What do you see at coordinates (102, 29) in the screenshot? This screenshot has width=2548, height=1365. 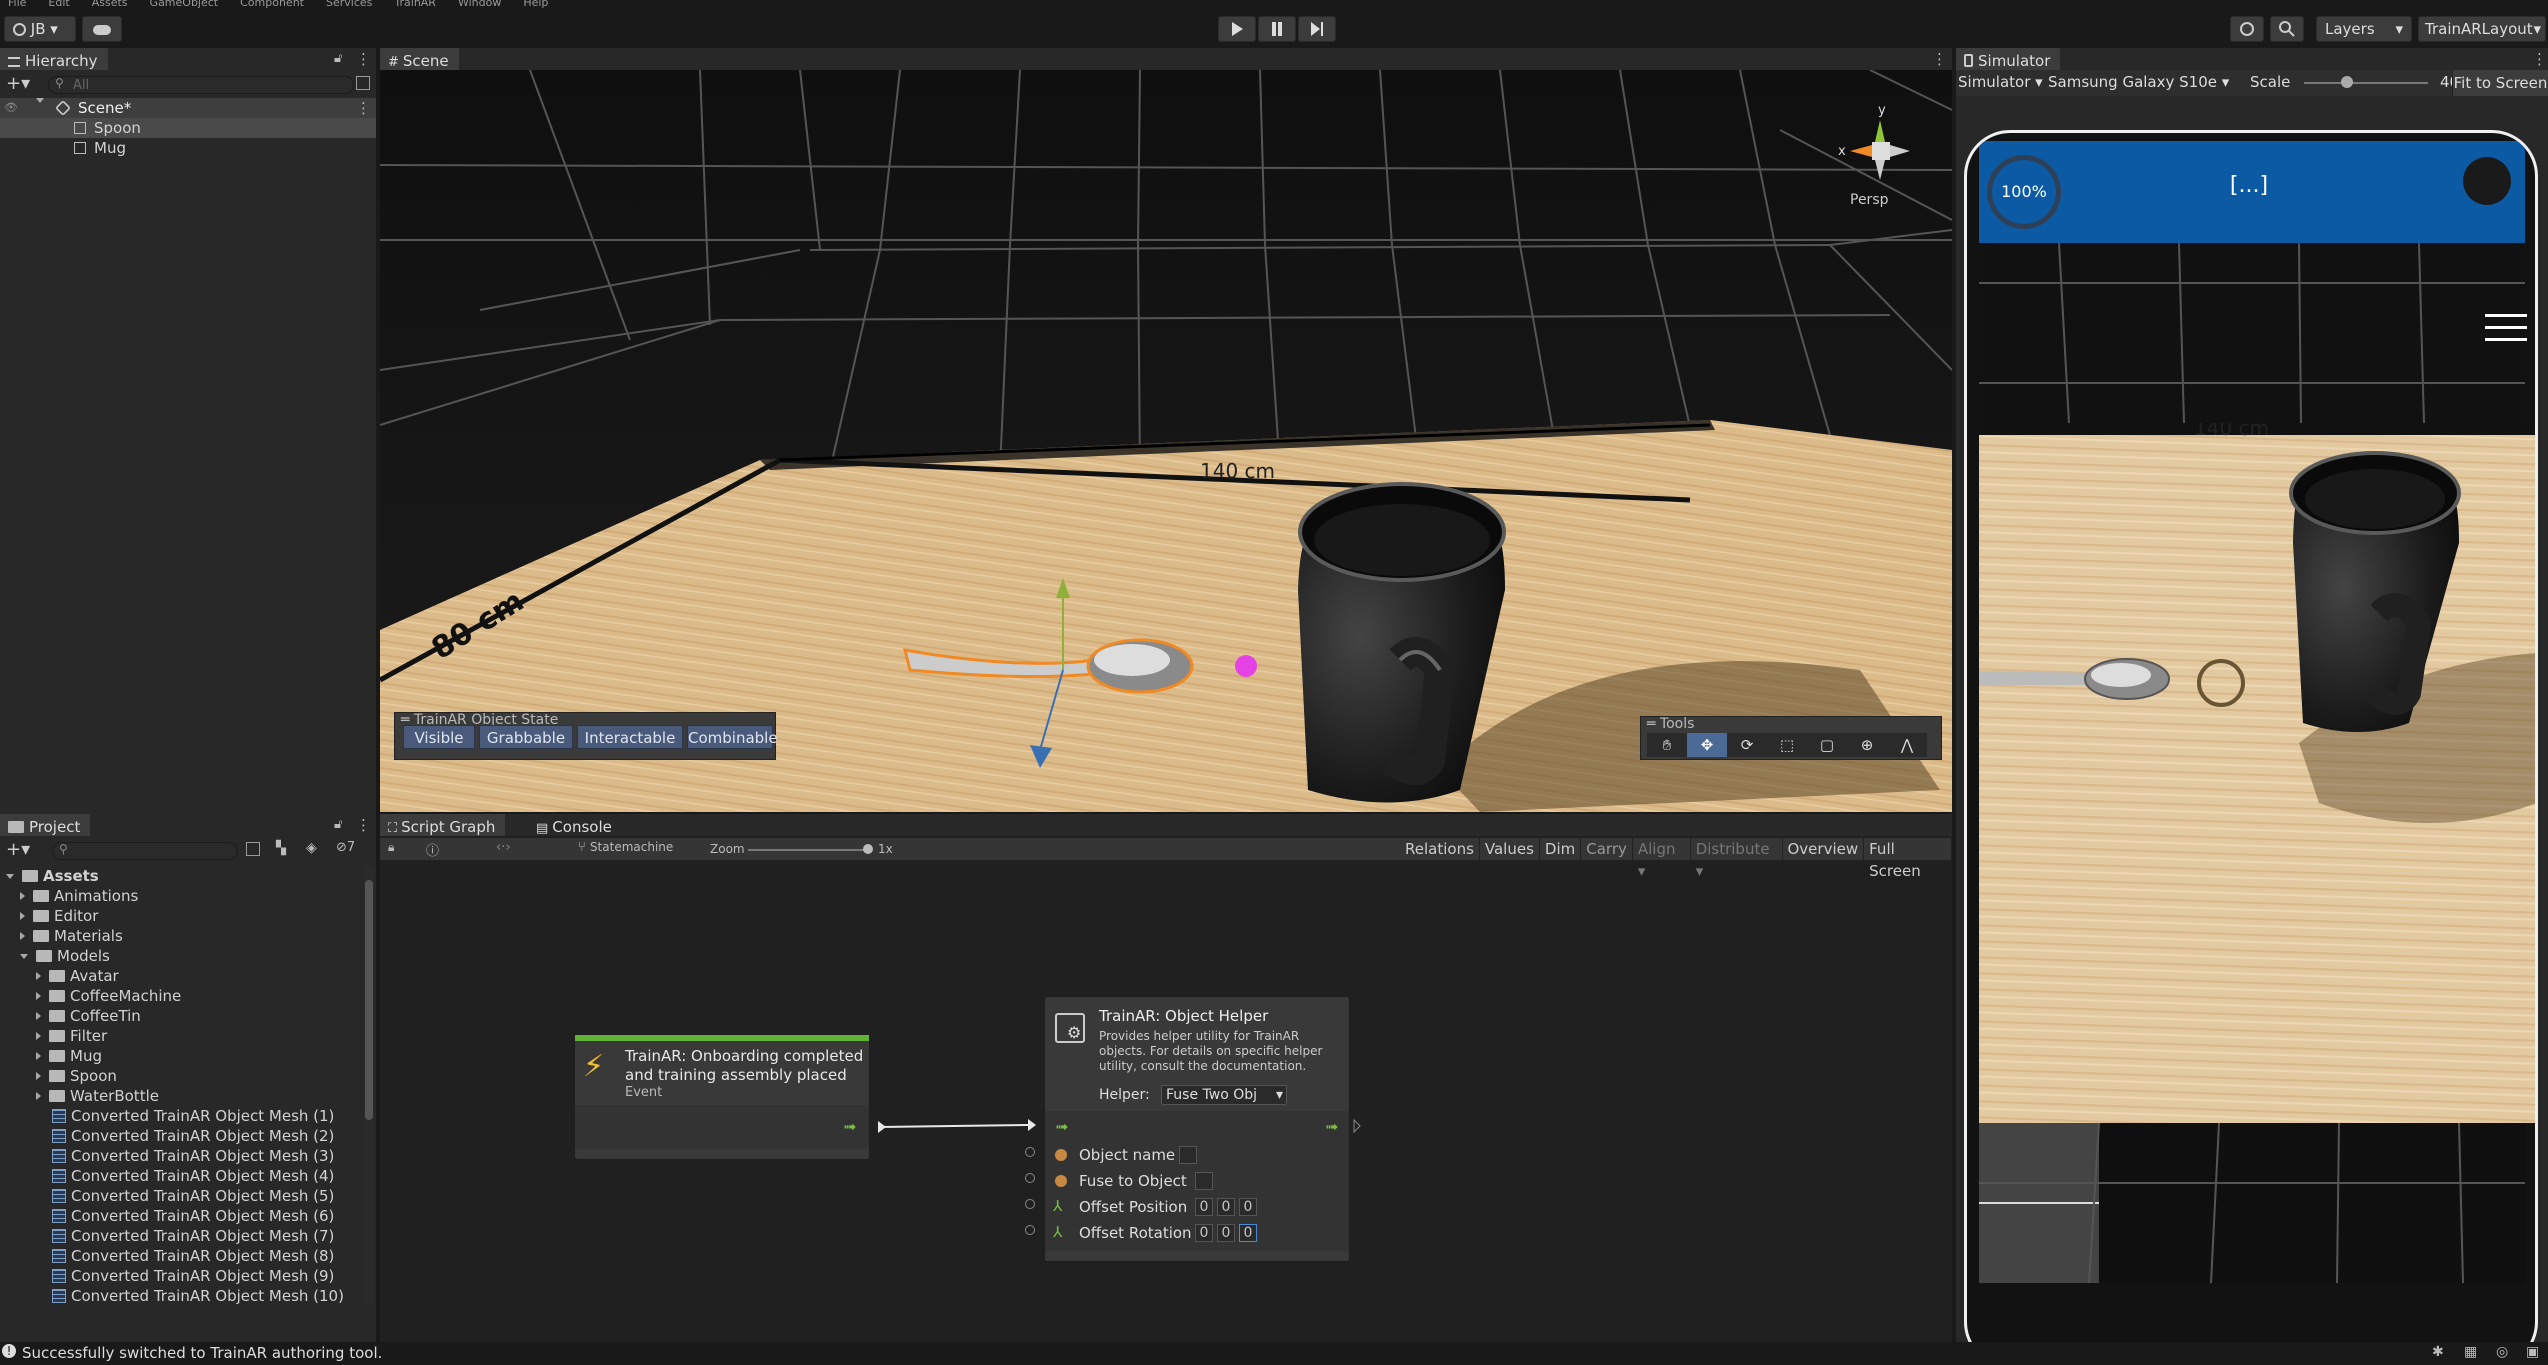 I see `cloud-button` at bounding box center [102, 29].